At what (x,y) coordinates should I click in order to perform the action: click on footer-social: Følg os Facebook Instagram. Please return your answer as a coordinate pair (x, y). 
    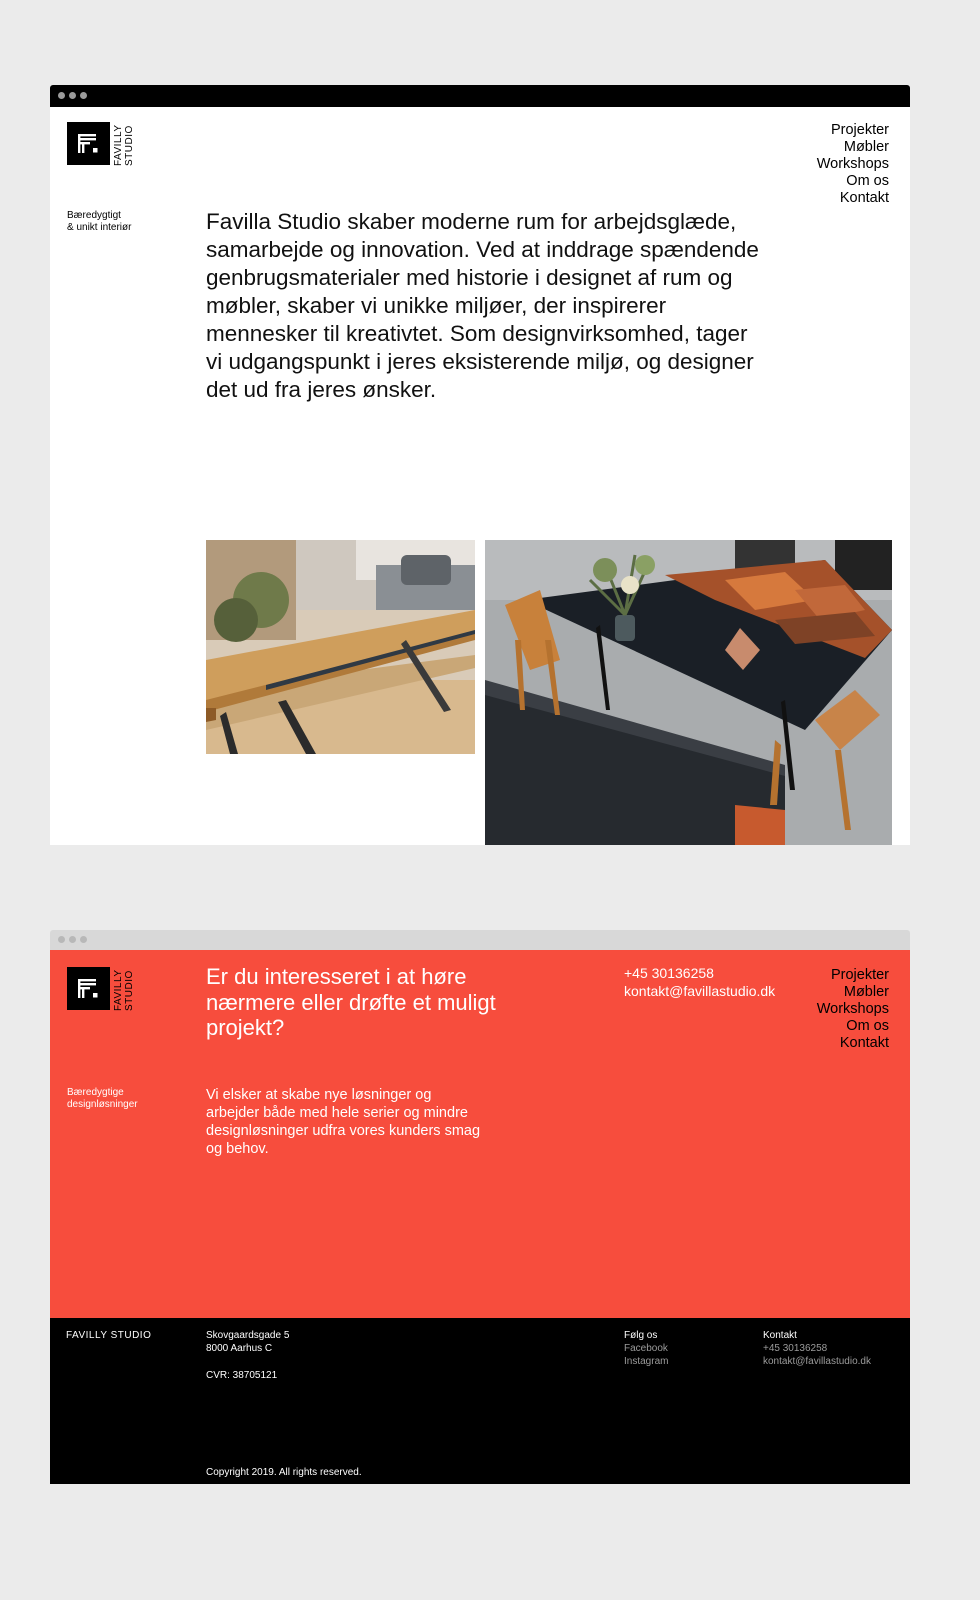
    Looking at the image, I should click on (646, 1348).